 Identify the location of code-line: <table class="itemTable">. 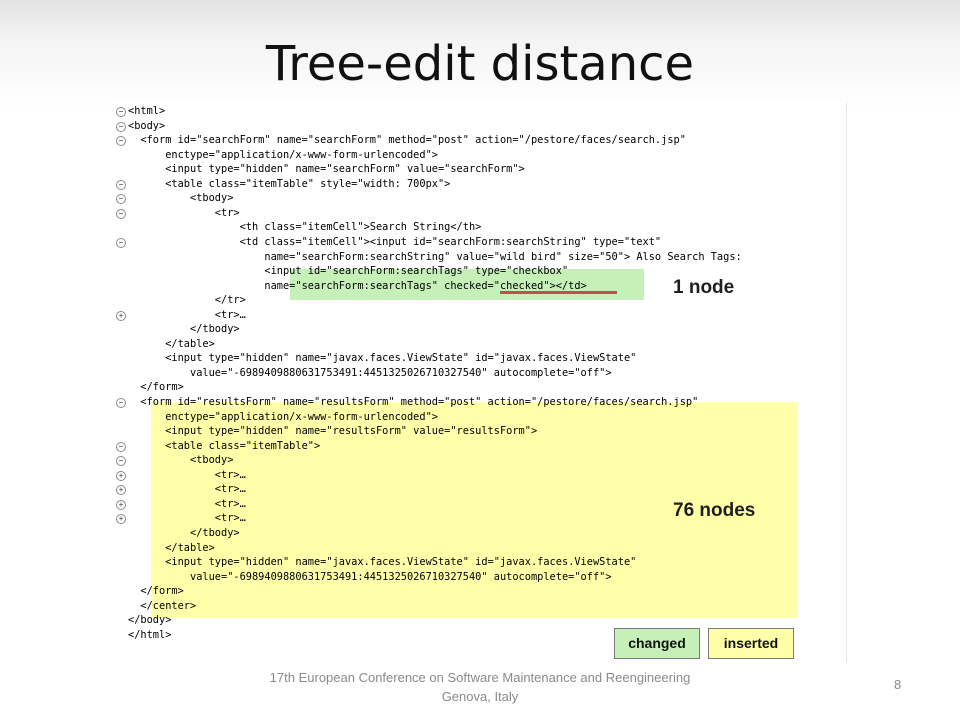
(224, 446).